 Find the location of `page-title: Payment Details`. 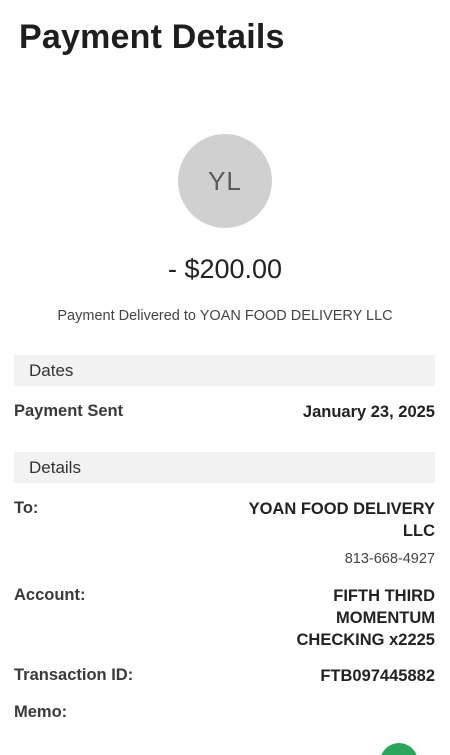

page-title: Payment Details is located at coordinates (152, 37).